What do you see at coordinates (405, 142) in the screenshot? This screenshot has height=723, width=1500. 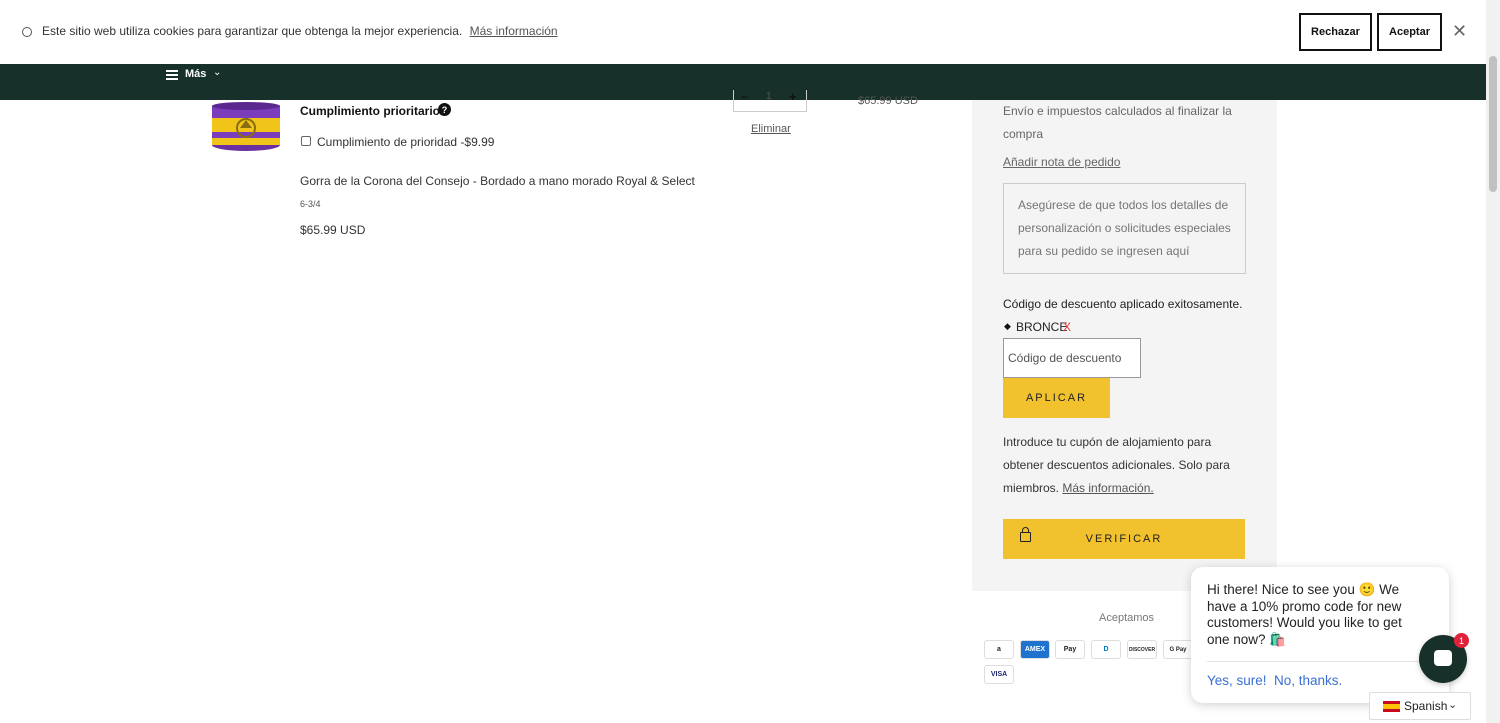 I see `priority-fulfillment-option-label: Cumplimiento de prioridad -$9.99` at bounding box center [405, 142].